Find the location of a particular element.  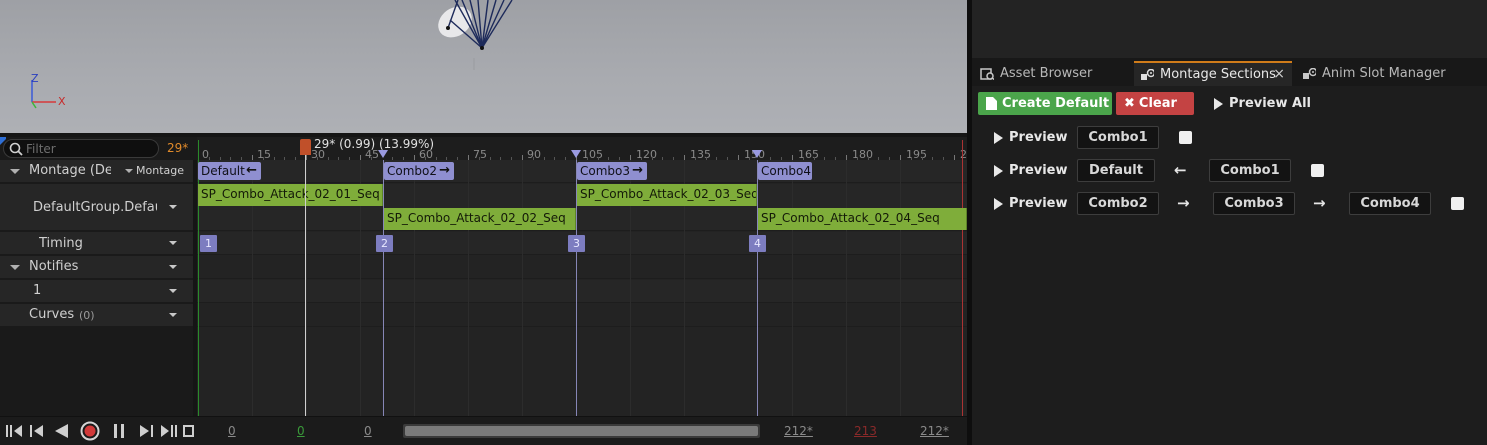

timing-marker: 1 is located at coordinates (208, 243).